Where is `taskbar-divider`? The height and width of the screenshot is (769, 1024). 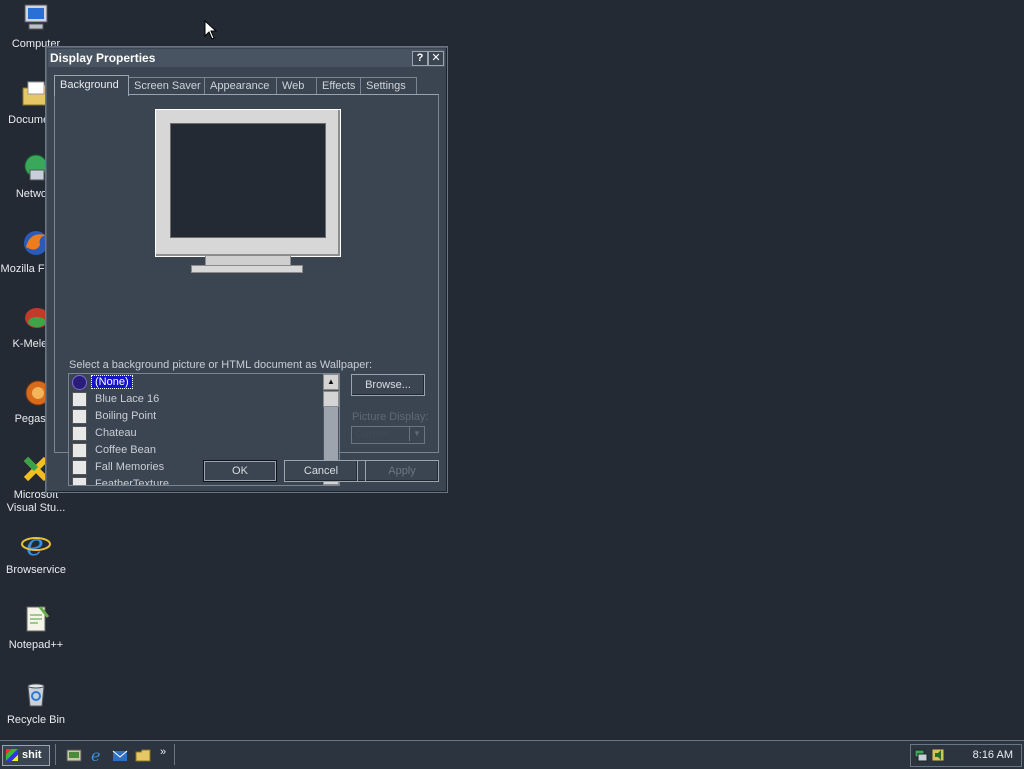
taskbar-divider is located at coordinates (175, 754).